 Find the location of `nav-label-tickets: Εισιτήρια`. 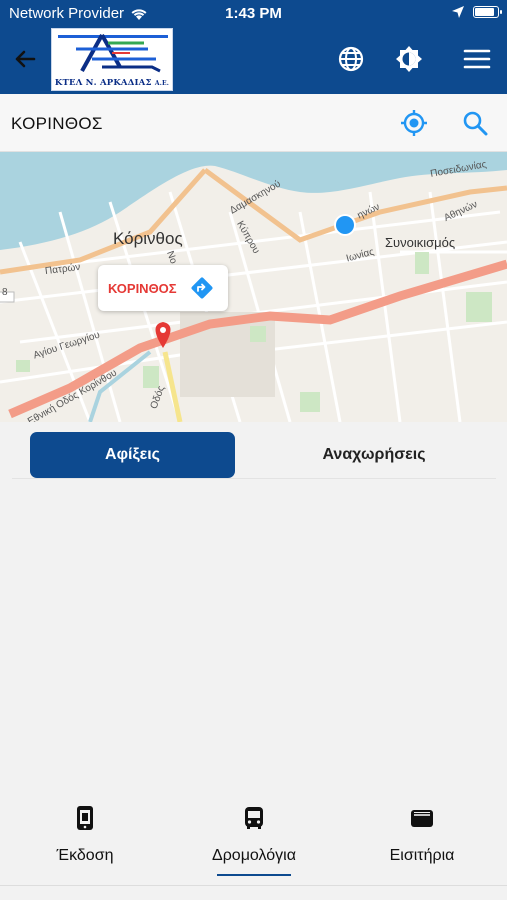

nav-label-tickets: Εισιτήρια is located at coordinates (422, 855).